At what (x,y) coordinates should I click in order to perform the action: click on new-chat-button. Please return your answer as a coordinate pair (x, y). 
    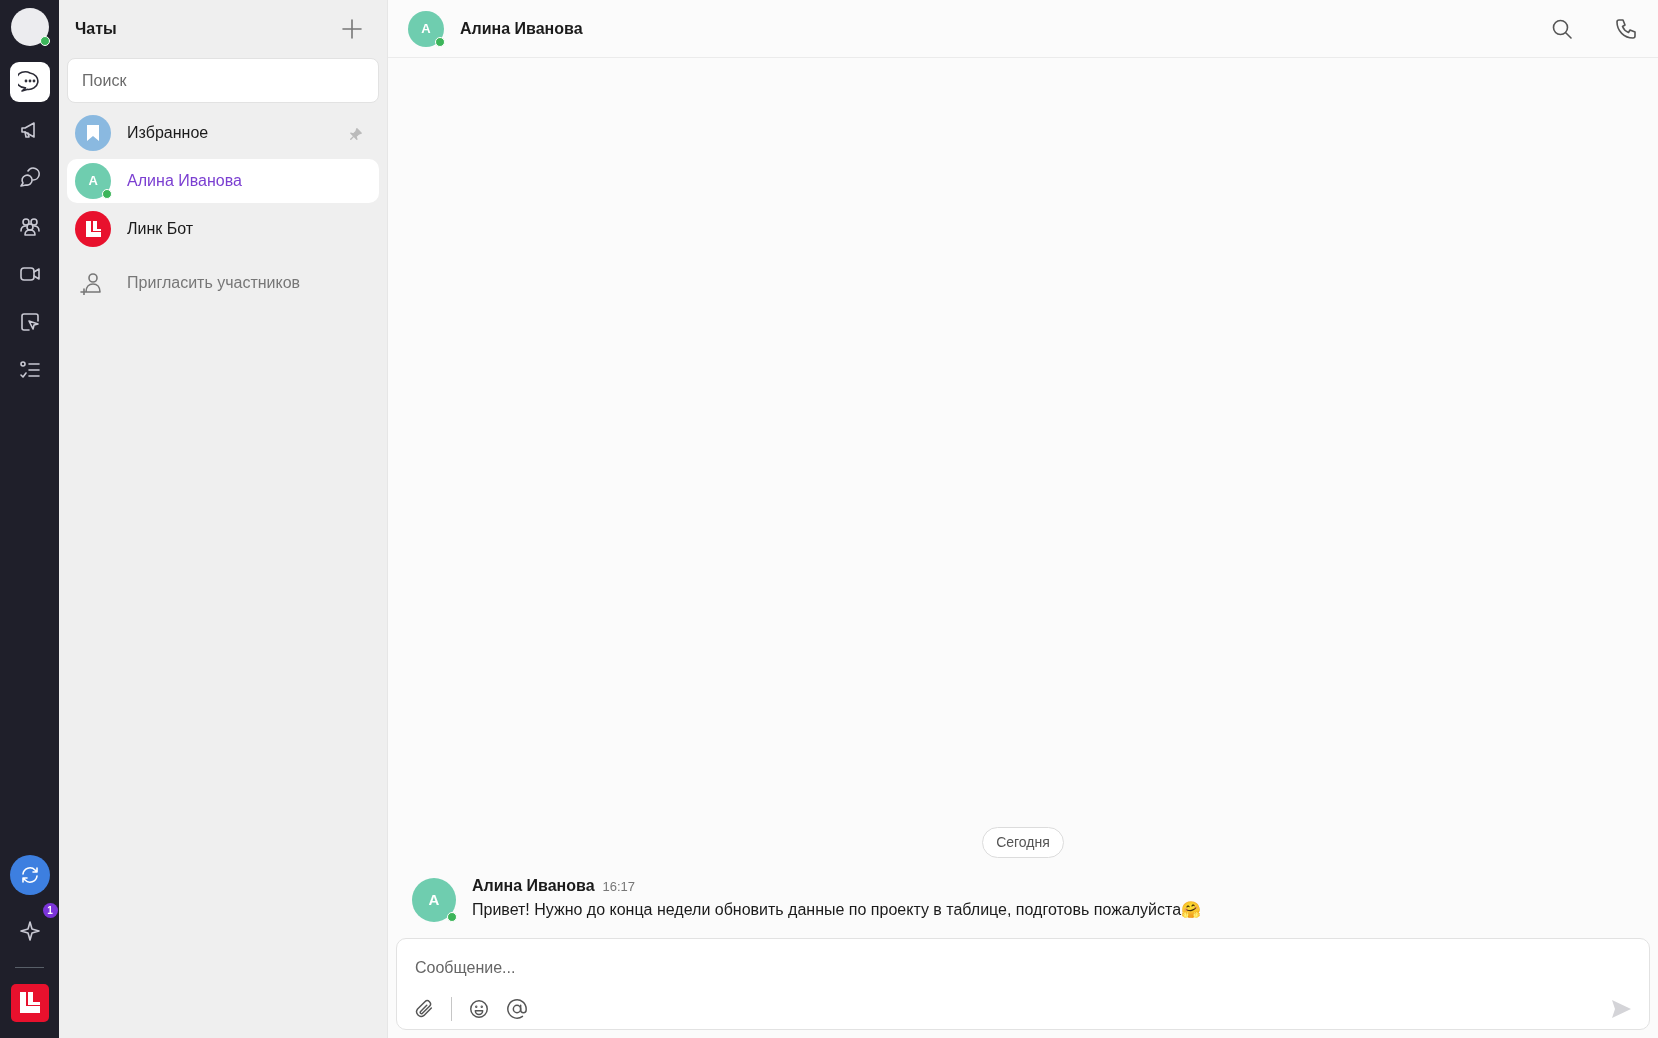
    Looking at the image, I should click on (352, 29).